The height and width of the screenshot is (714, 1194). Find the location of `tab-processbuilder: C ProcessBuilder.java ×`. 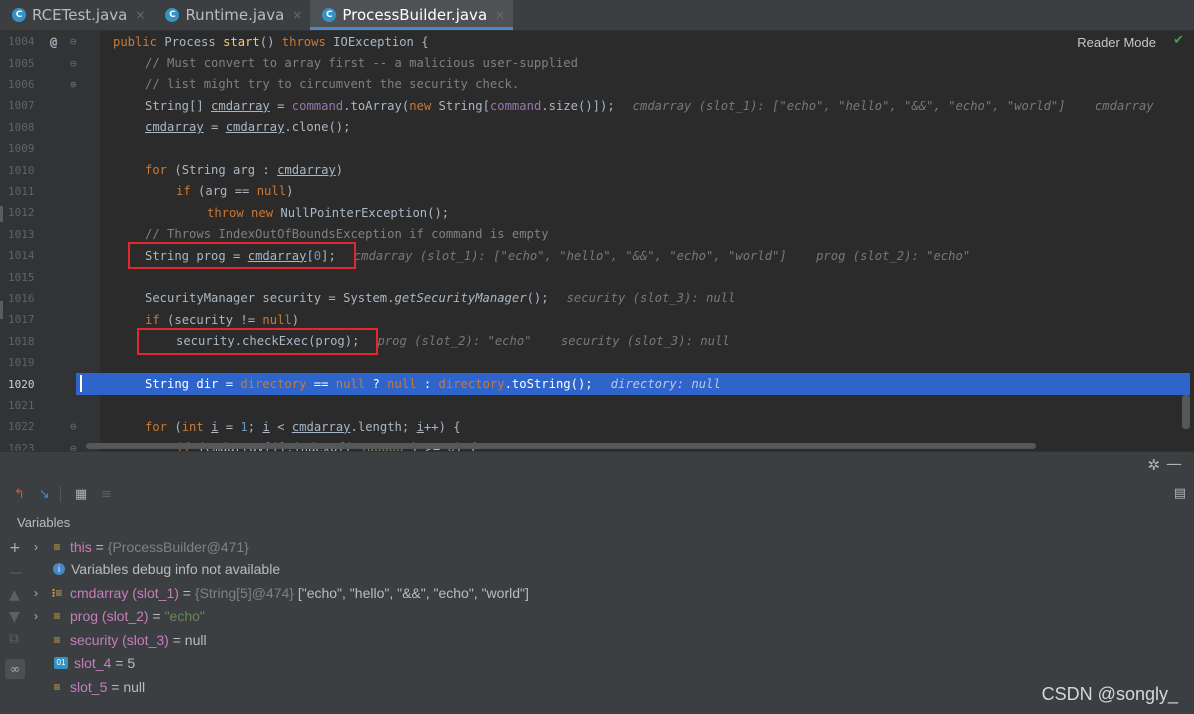

tab-processbuilder: C ProcessBuilder.java × is located at coordinates (412, 15).